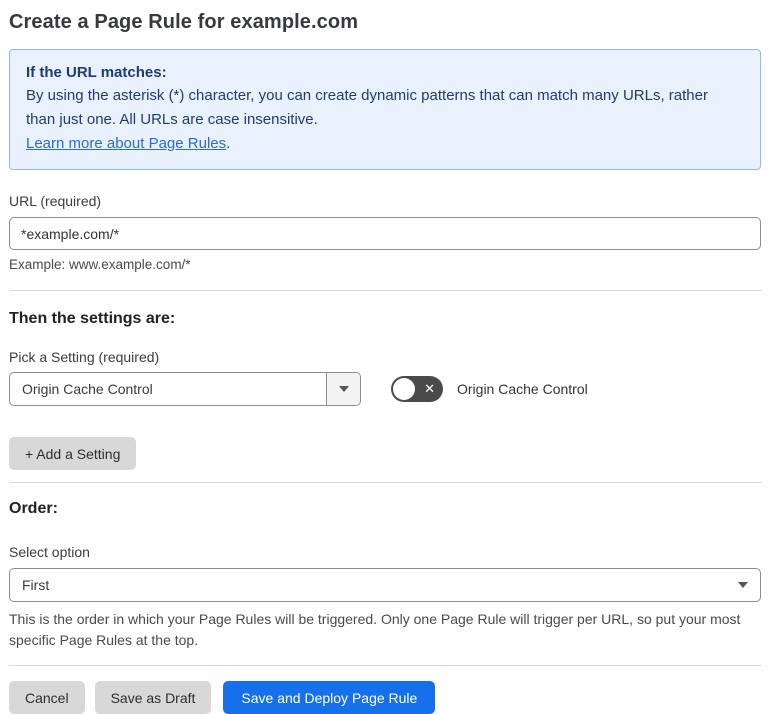 This screenshot has width=770, height=714. I want to click on toggle-off-x-icon: ✕, so click(429, 388).